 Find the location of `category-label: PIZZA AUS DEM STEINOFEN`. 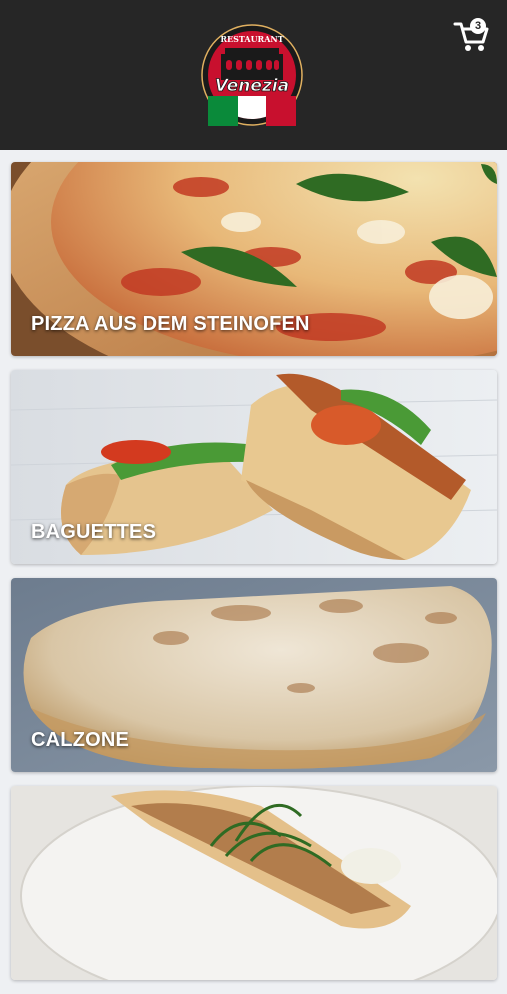

category-label: PIZZA AUS DEM STEINOFEN is located at coordinates (170, 324).